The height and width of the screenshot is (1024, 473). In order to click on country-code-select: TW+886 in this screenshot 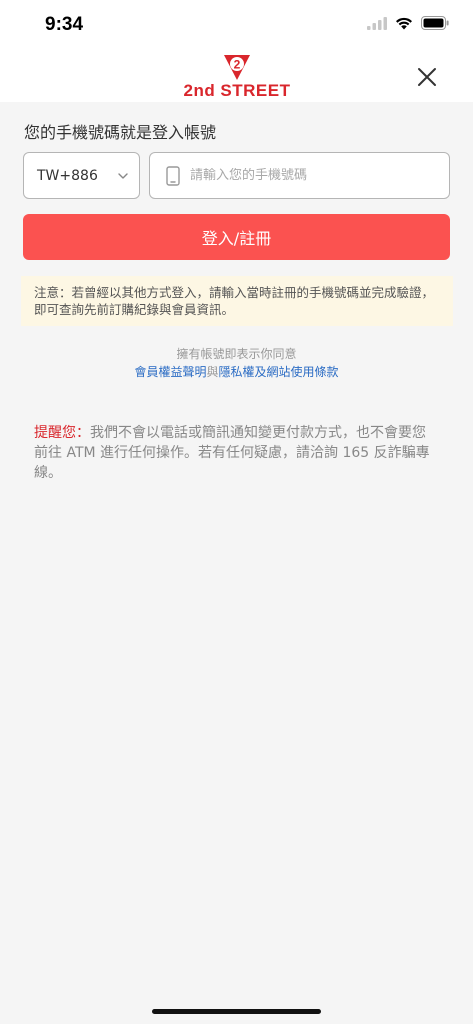, I will do `click(81, 175)`.